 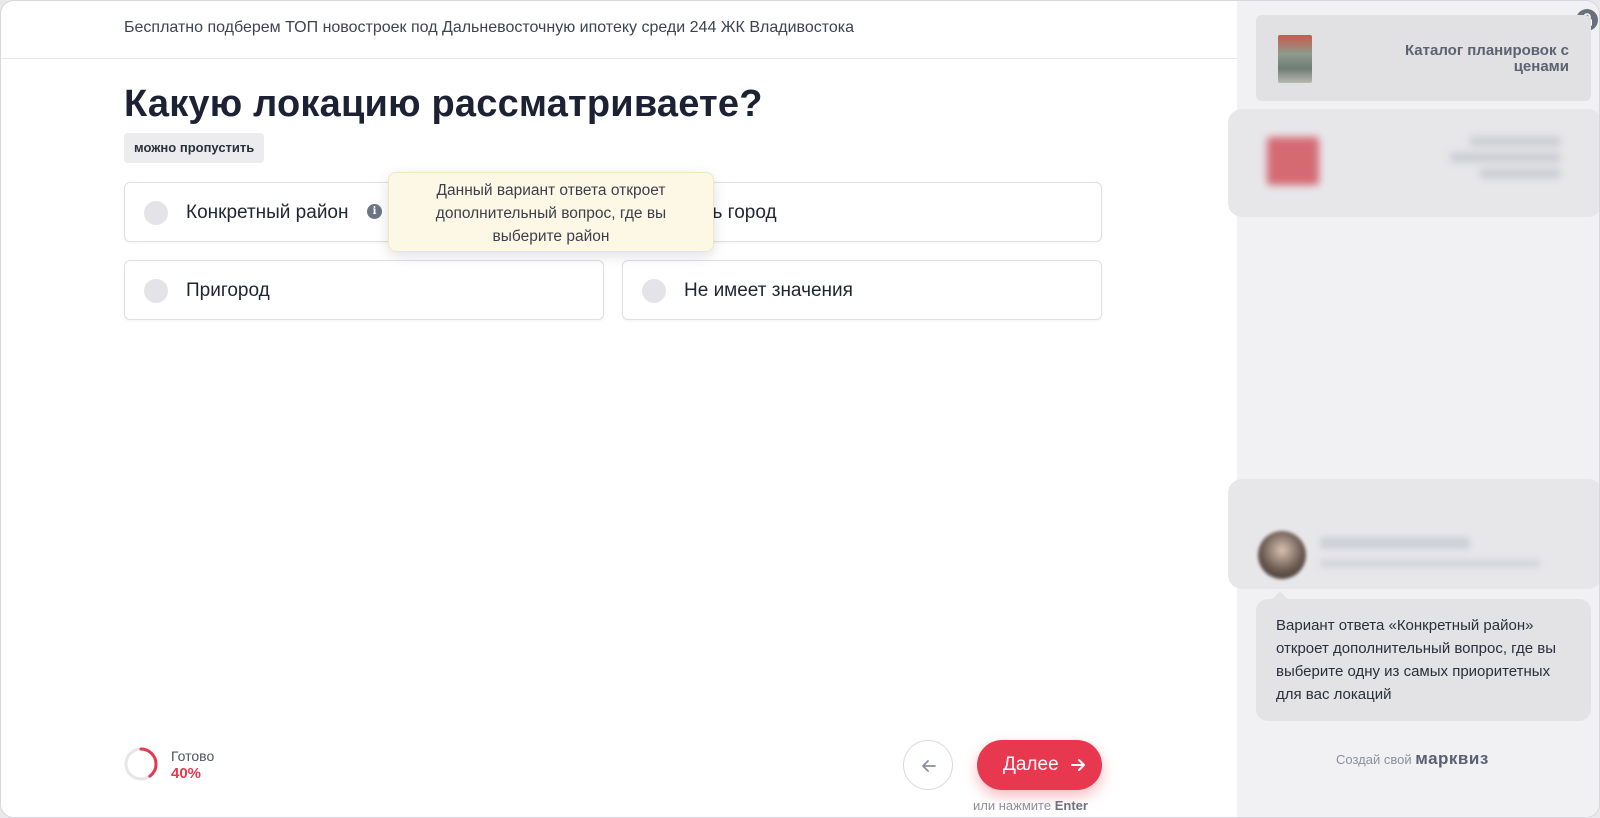 I want to click on brand-logo: марквиз, so click(x=1452, y=758).